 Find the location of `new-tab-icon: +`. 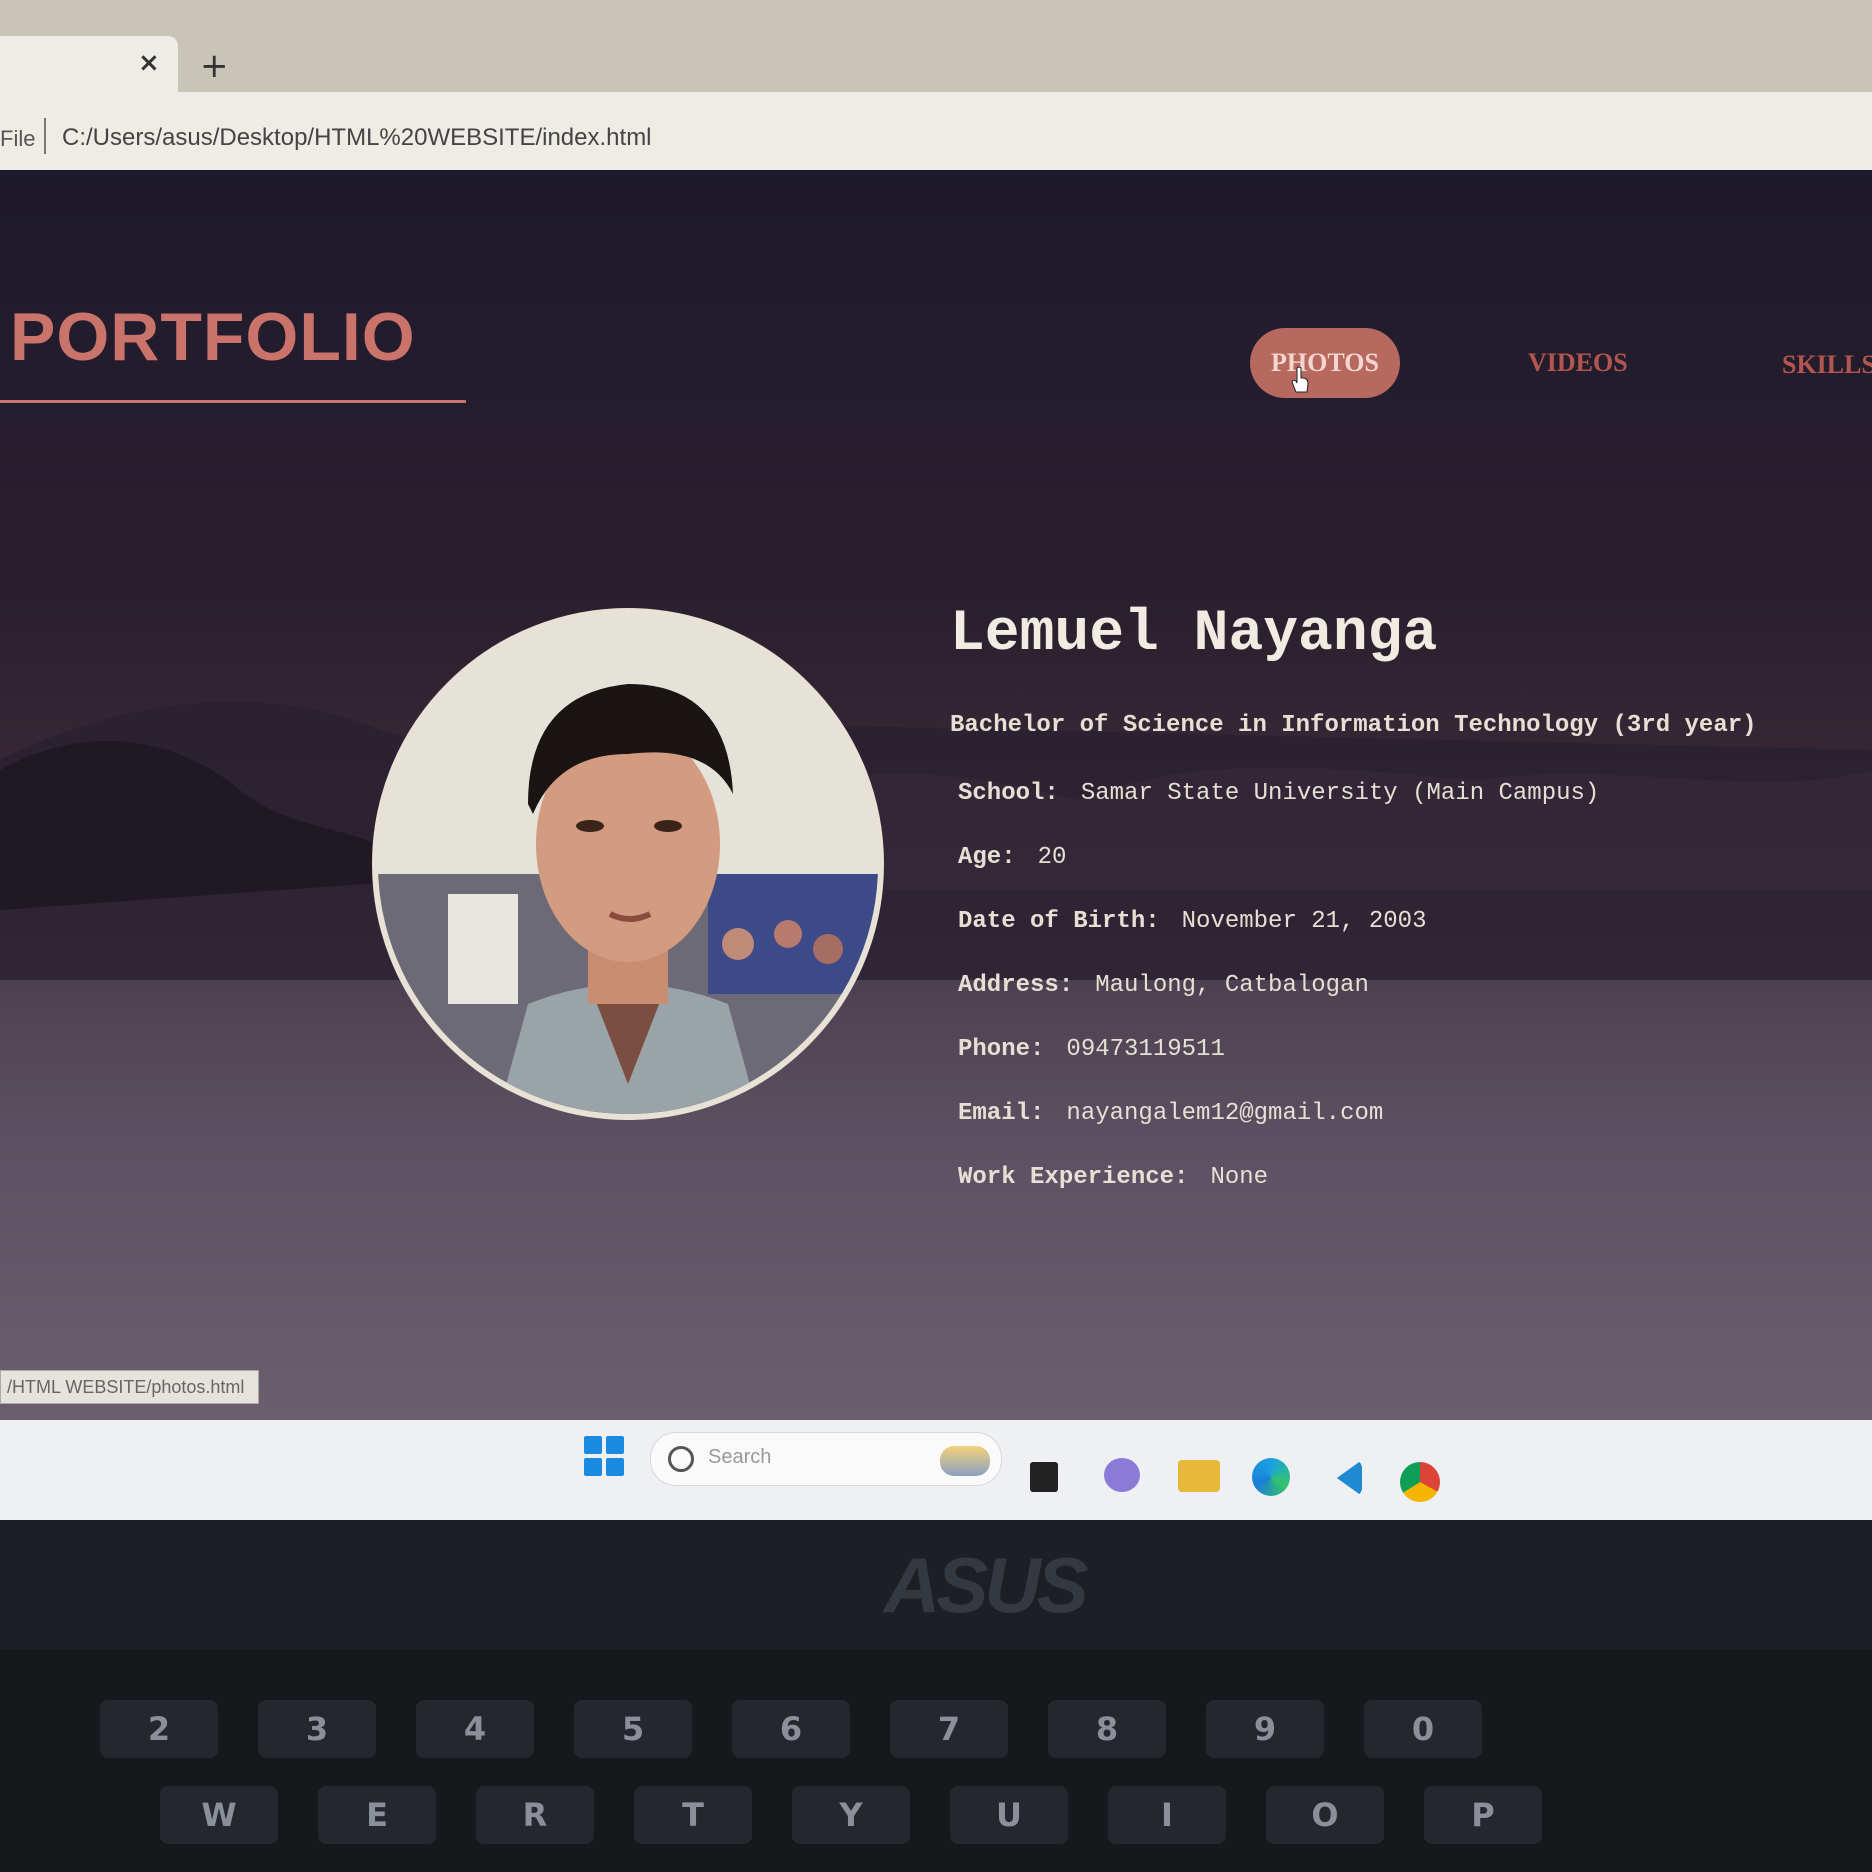

new-tab-icon: + is located at coordinates (214, 66).